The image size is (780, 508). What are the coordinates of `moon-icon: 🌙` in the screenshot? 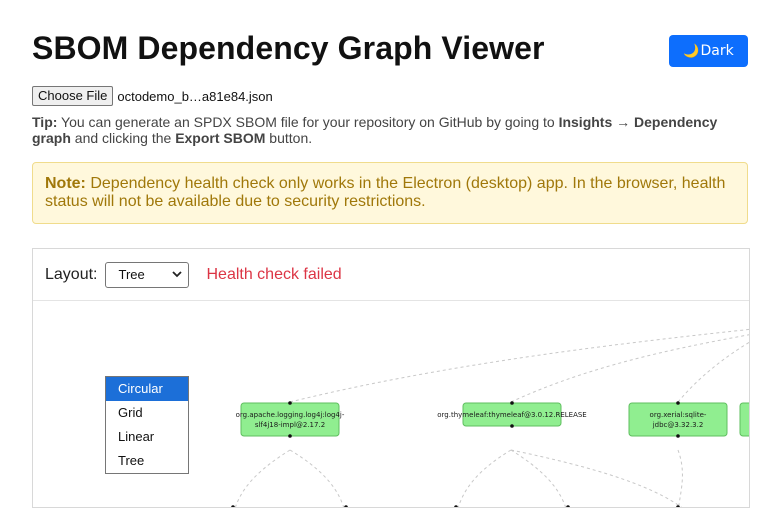 It's located at (691, 51).